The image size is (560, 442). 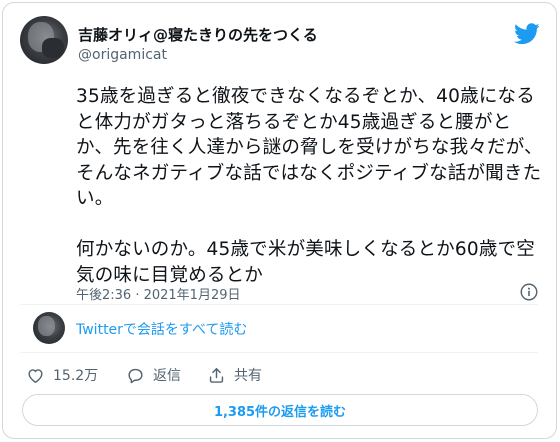 What do you see at coordinates (529, 292) in the screenshot?
I see `info-icon` at bounding box center [529, 292].